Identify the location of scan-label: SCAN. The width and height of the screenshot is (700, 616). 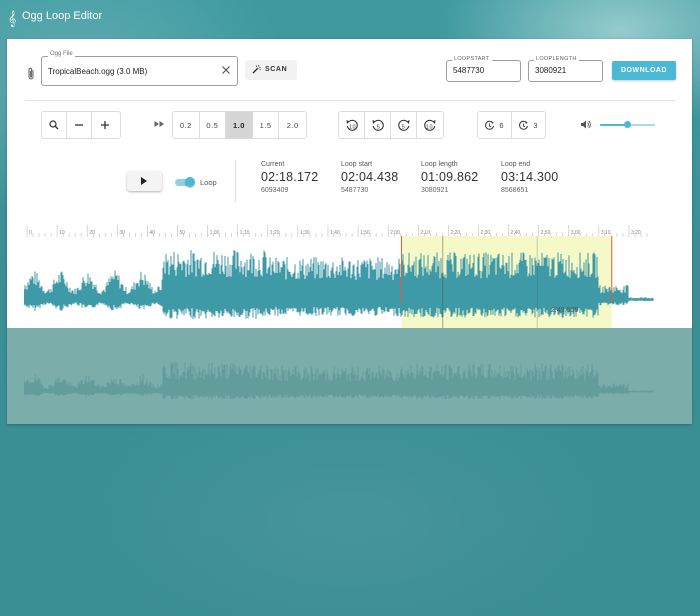
(276, 69).